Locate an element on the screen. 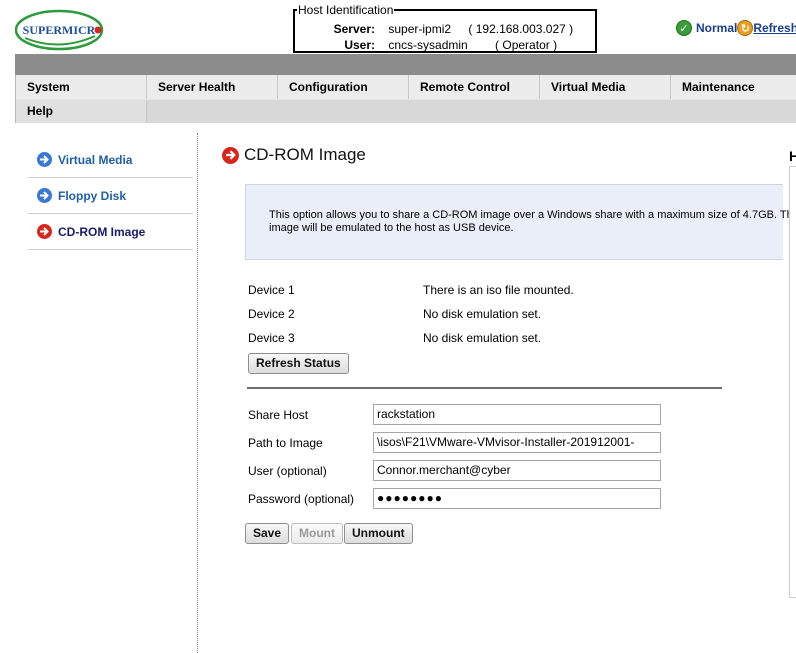  server-row: Server: super-ipmi2 ( 192.168.003.027 ) is located at coordinates (449, 29).